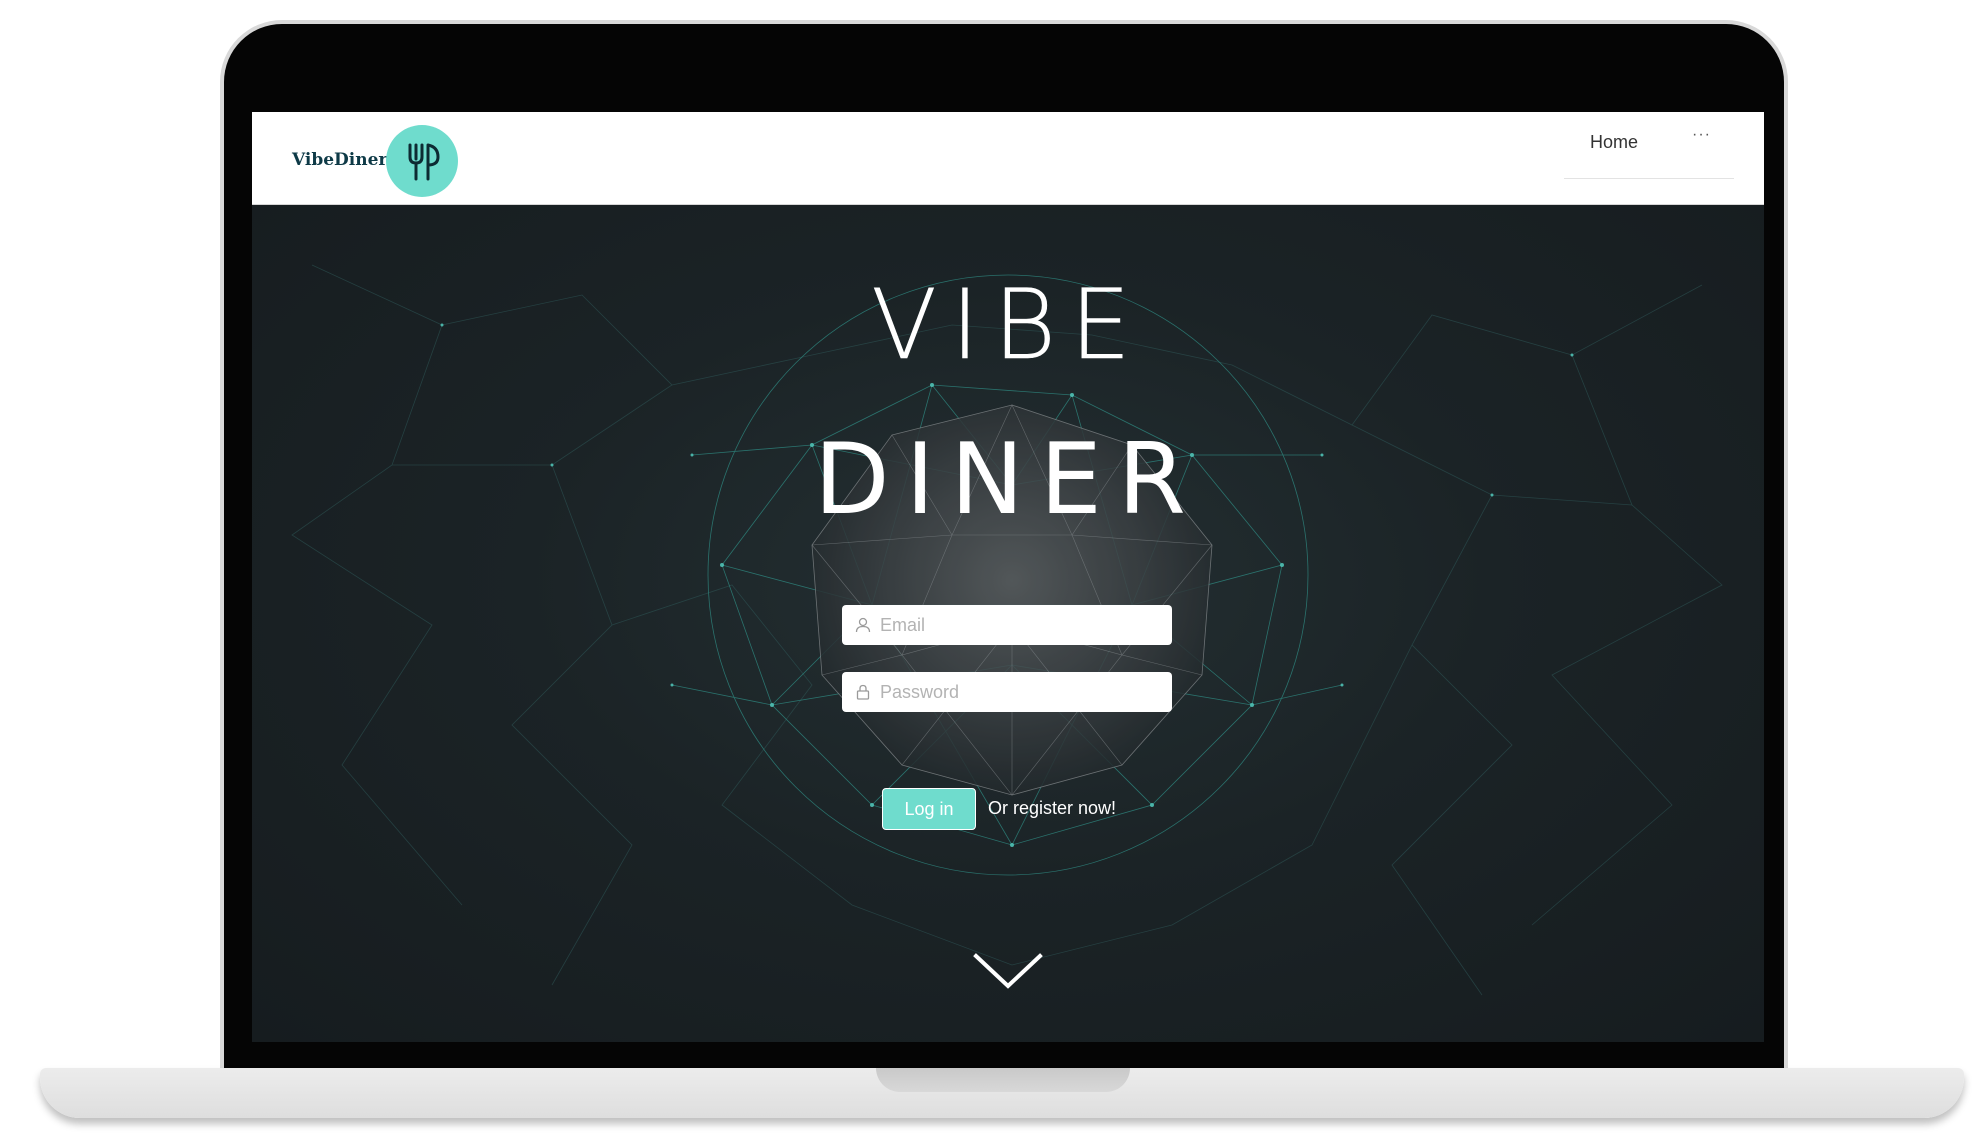  What do you see at coordinates (1052, 808) in the screenshot?
I see `register-link: Or register now!` at bounding box center [1052, 808].